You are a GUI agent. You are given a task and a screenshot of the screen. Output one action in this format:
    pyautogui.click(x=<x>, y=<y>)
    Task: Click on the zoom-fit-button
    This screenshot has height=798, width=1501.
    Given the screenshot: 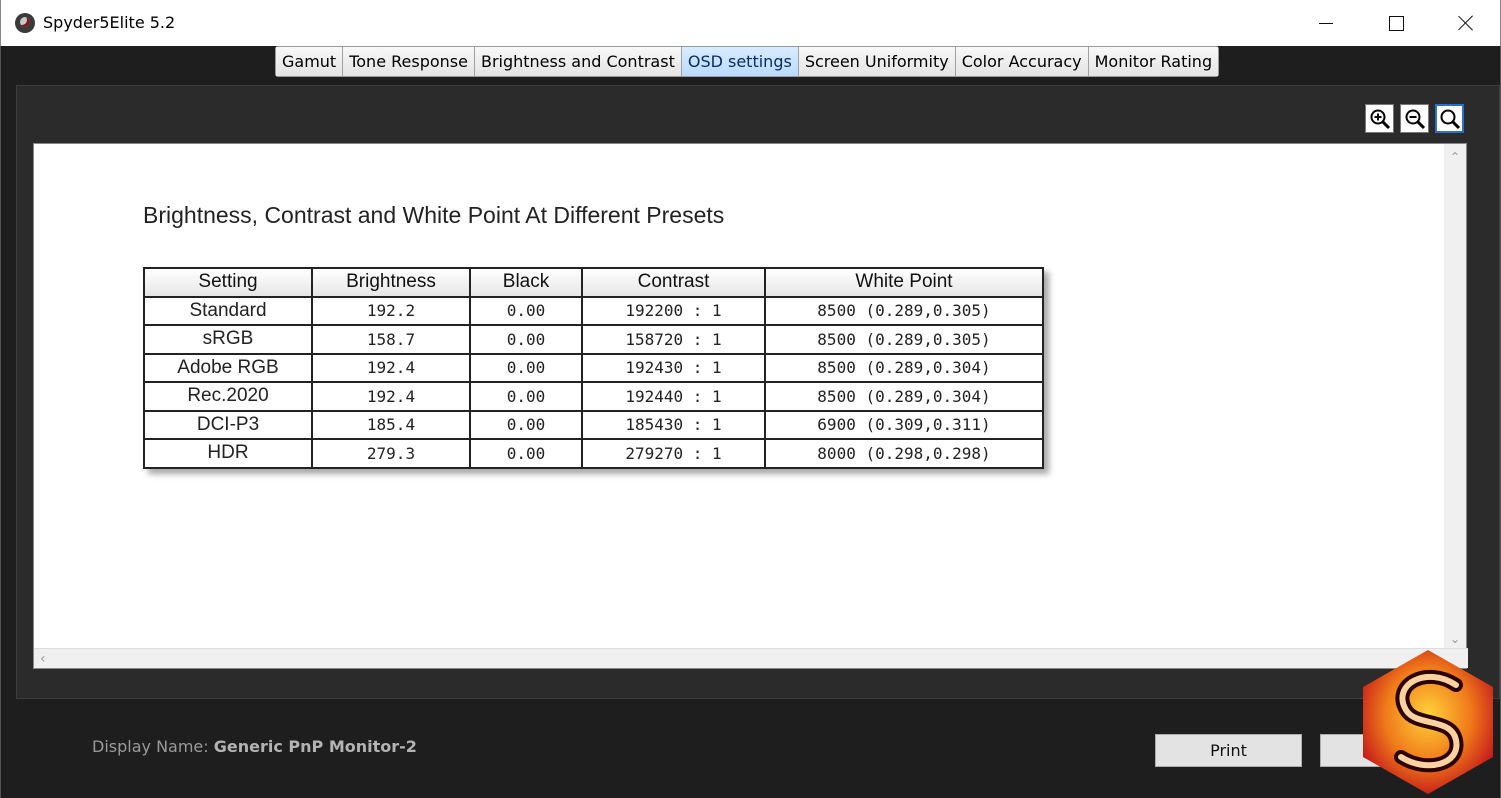 What is the action you would take?
    pyautogui.click(x=1449, y=118)
    